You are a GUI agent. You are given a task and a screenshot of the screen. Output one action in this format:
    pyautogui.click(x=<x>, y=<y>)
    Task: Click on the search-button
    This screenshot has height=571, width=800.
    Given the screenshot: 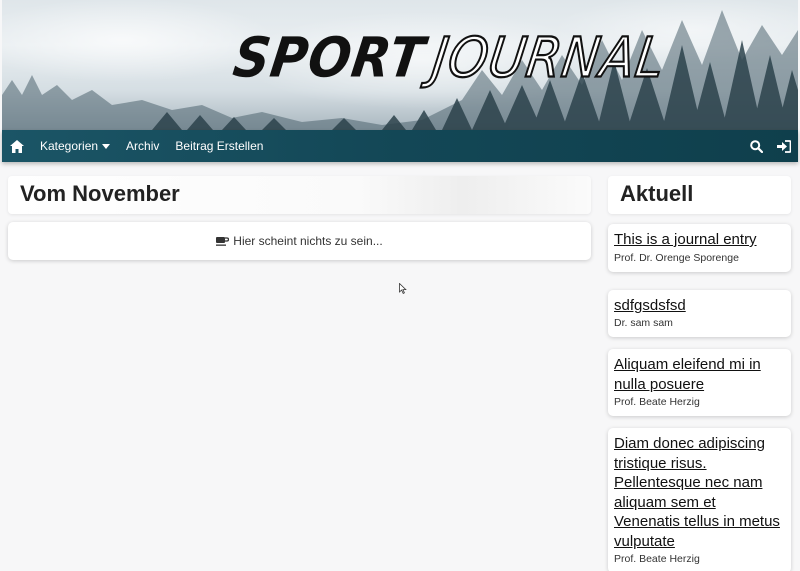 What is the action you would take?
    pyautogui.click(x=756, y=146)
    